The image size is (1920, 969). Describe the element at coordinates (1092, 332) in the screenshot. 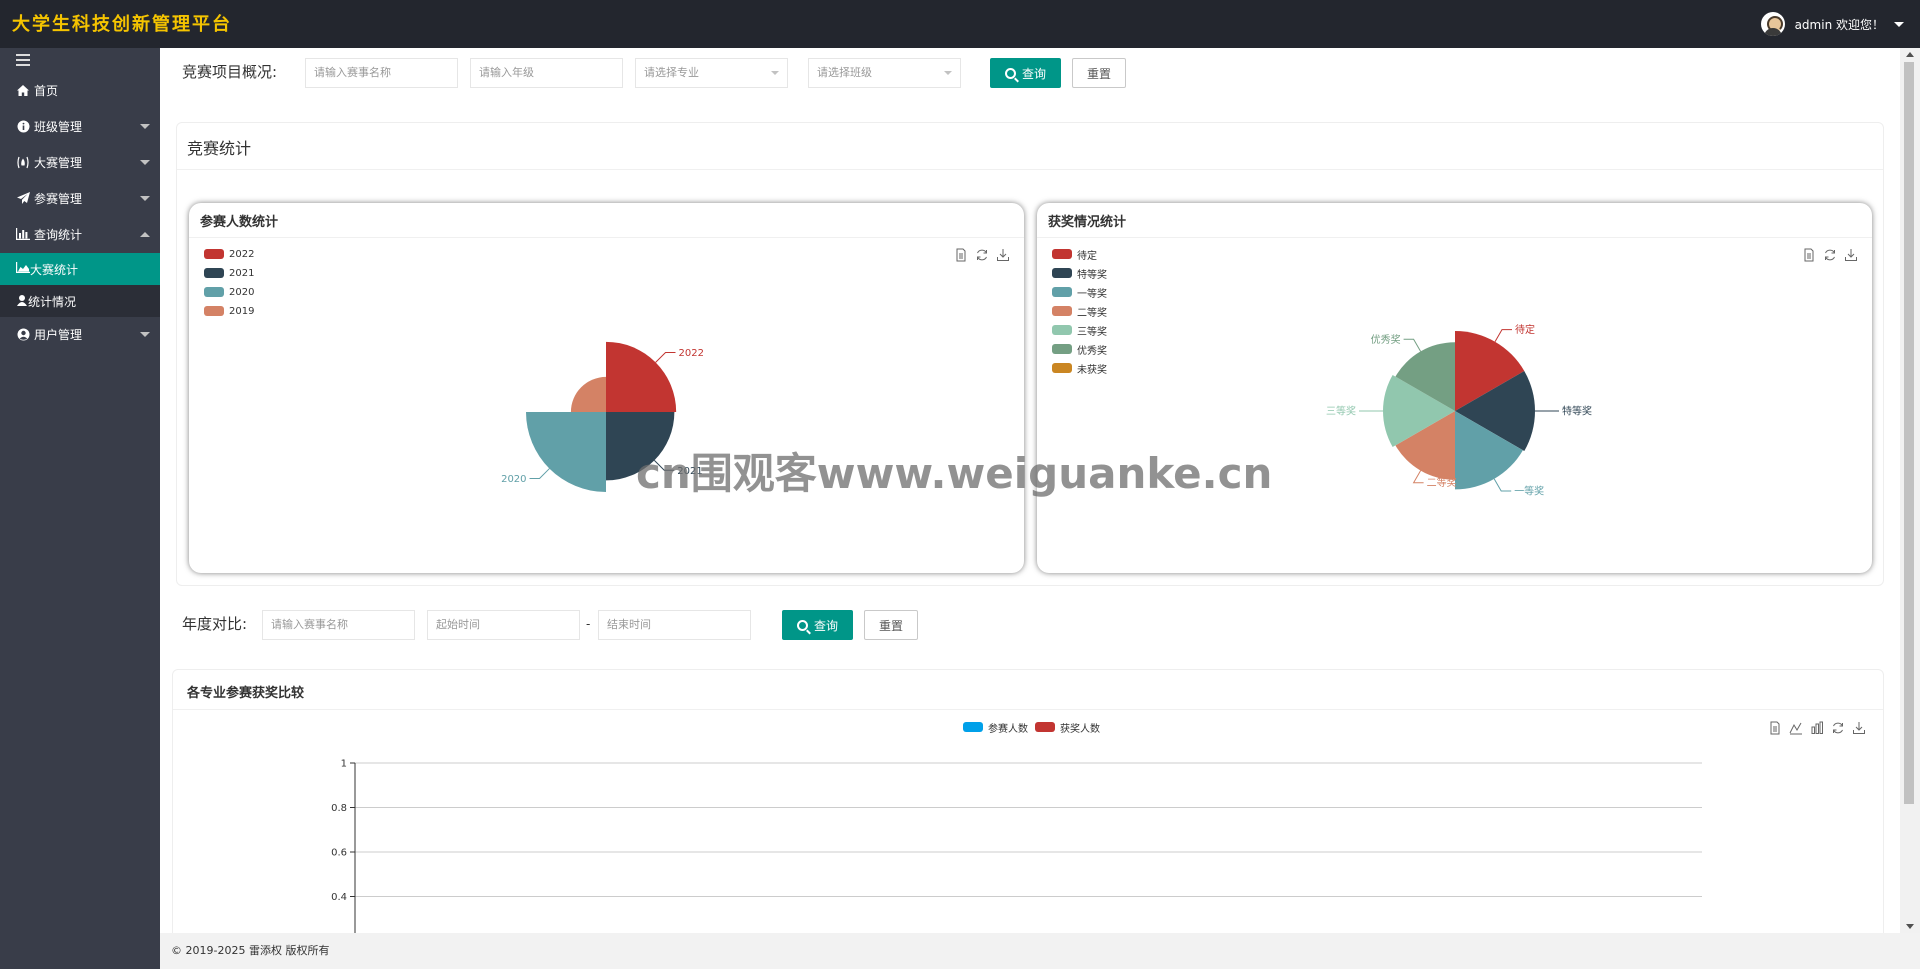

I see `legend-label: 三等奖` at that location.